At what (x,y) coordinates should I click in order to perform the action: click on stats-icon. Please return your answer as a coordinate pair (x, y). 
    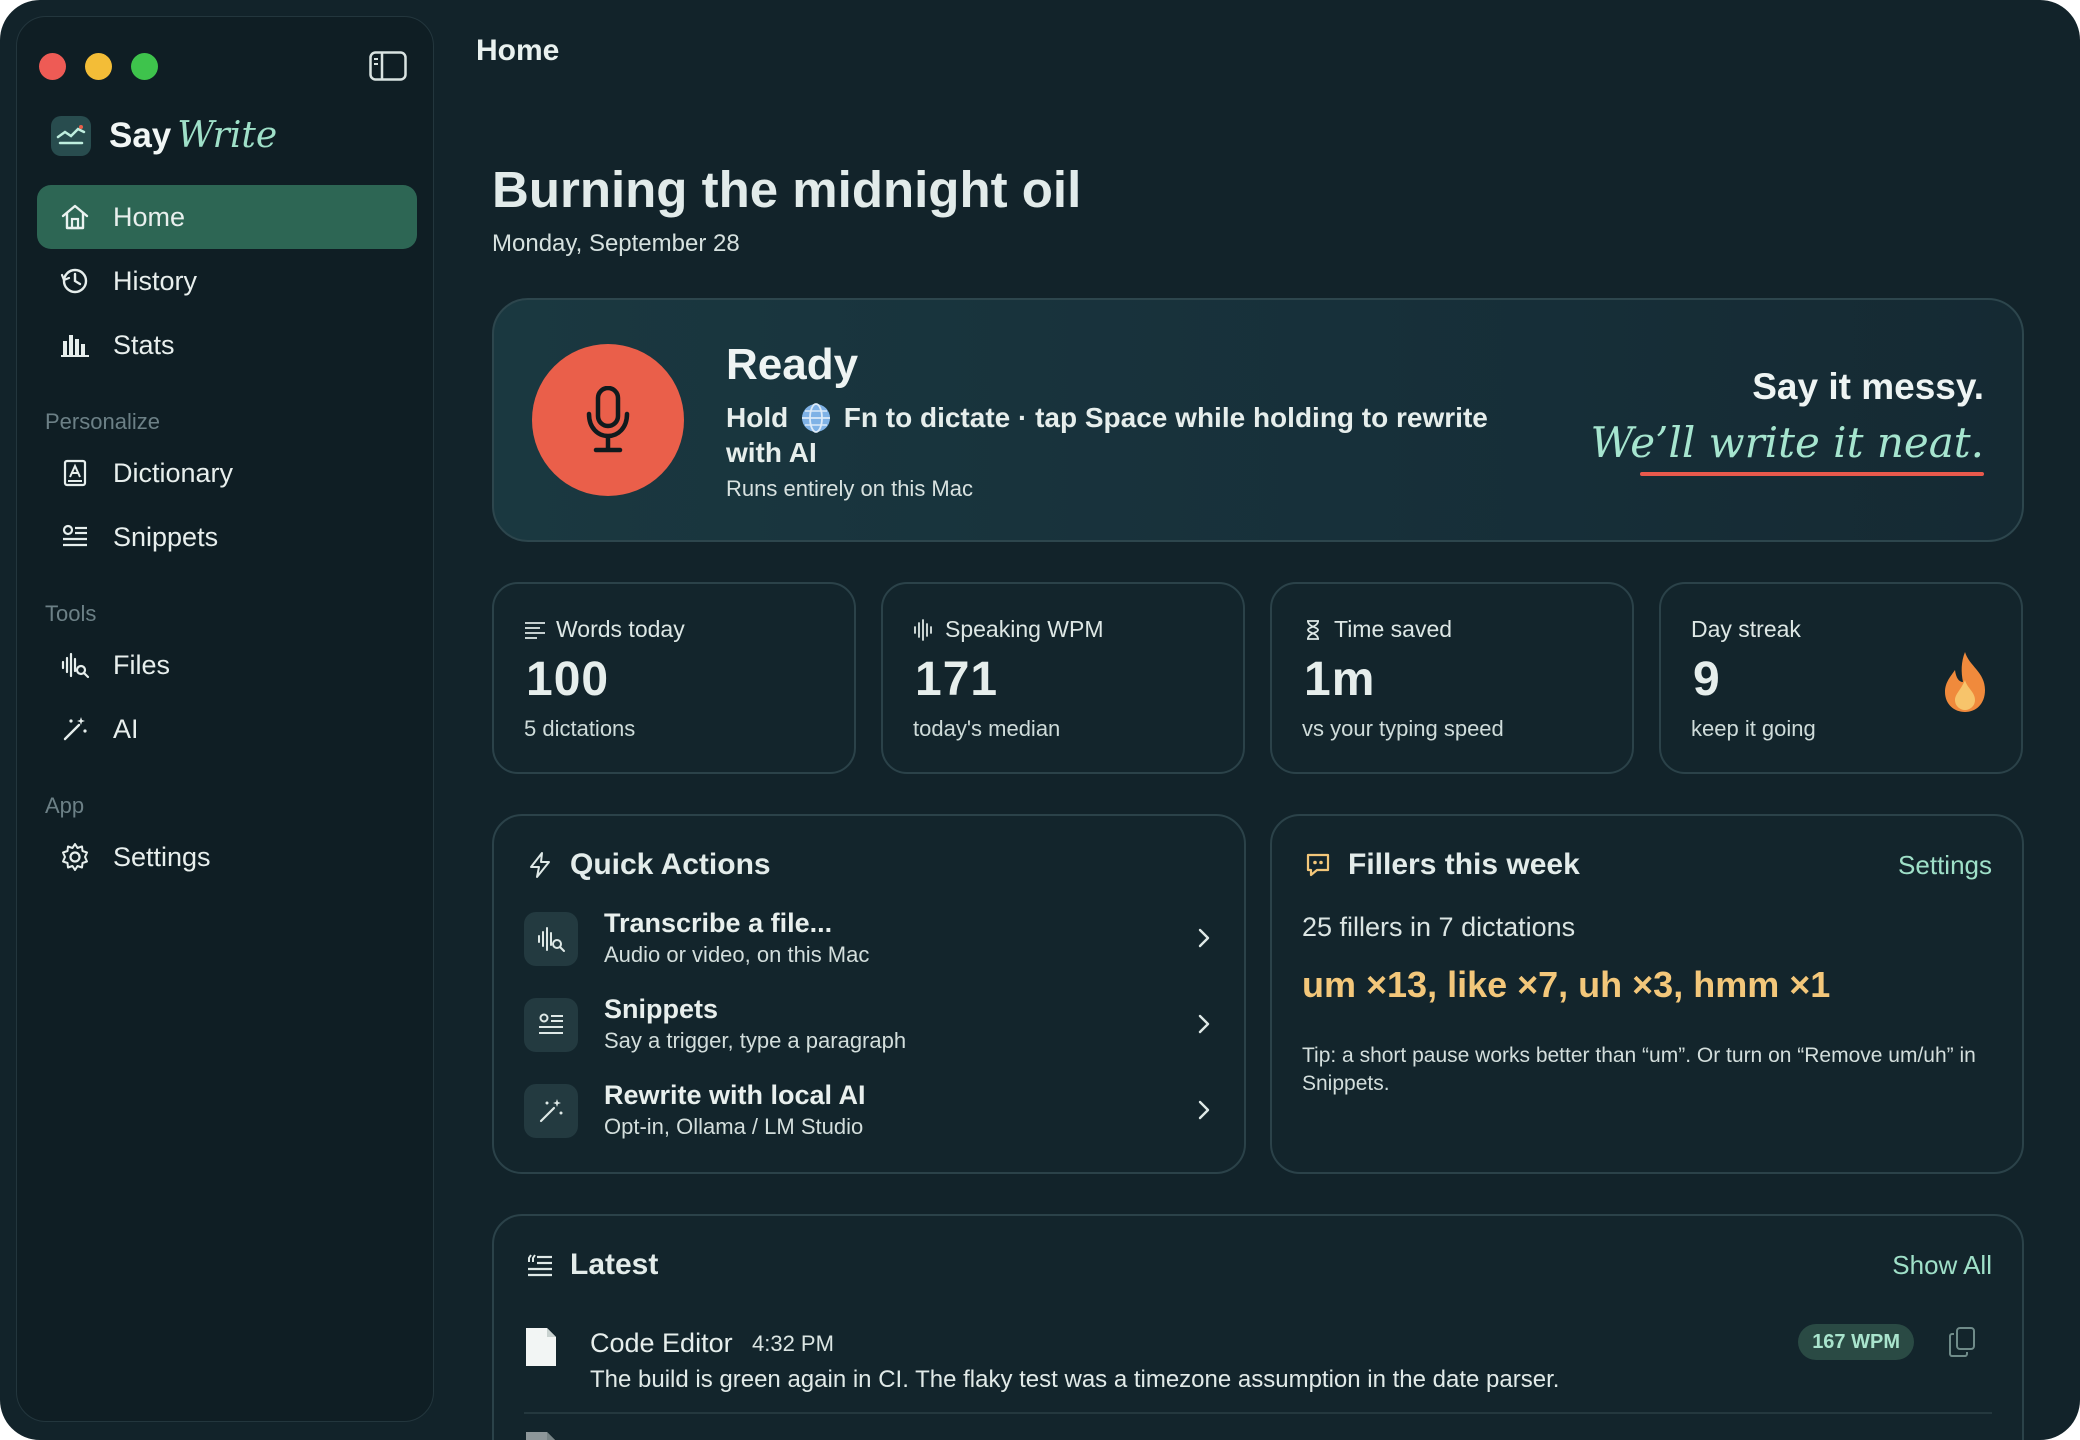
    Looking at the image, I should click on (75, 346).